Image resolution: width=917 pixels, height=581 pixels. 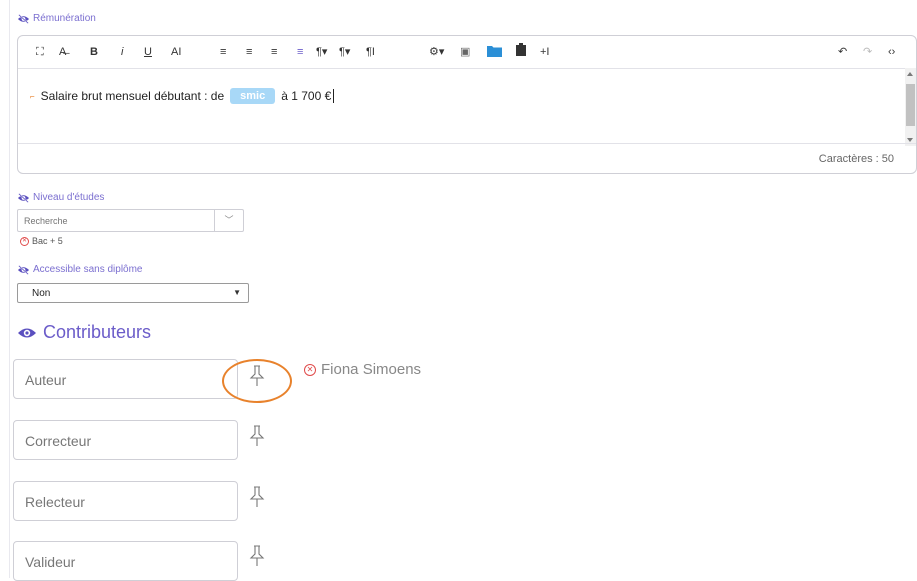 I want to click on bold-icon: B, so click(x=94, y=52).